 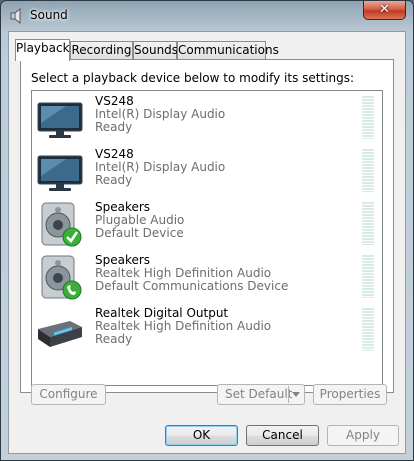 I want to click on ok-button: OK, so click(x=201, y=435).